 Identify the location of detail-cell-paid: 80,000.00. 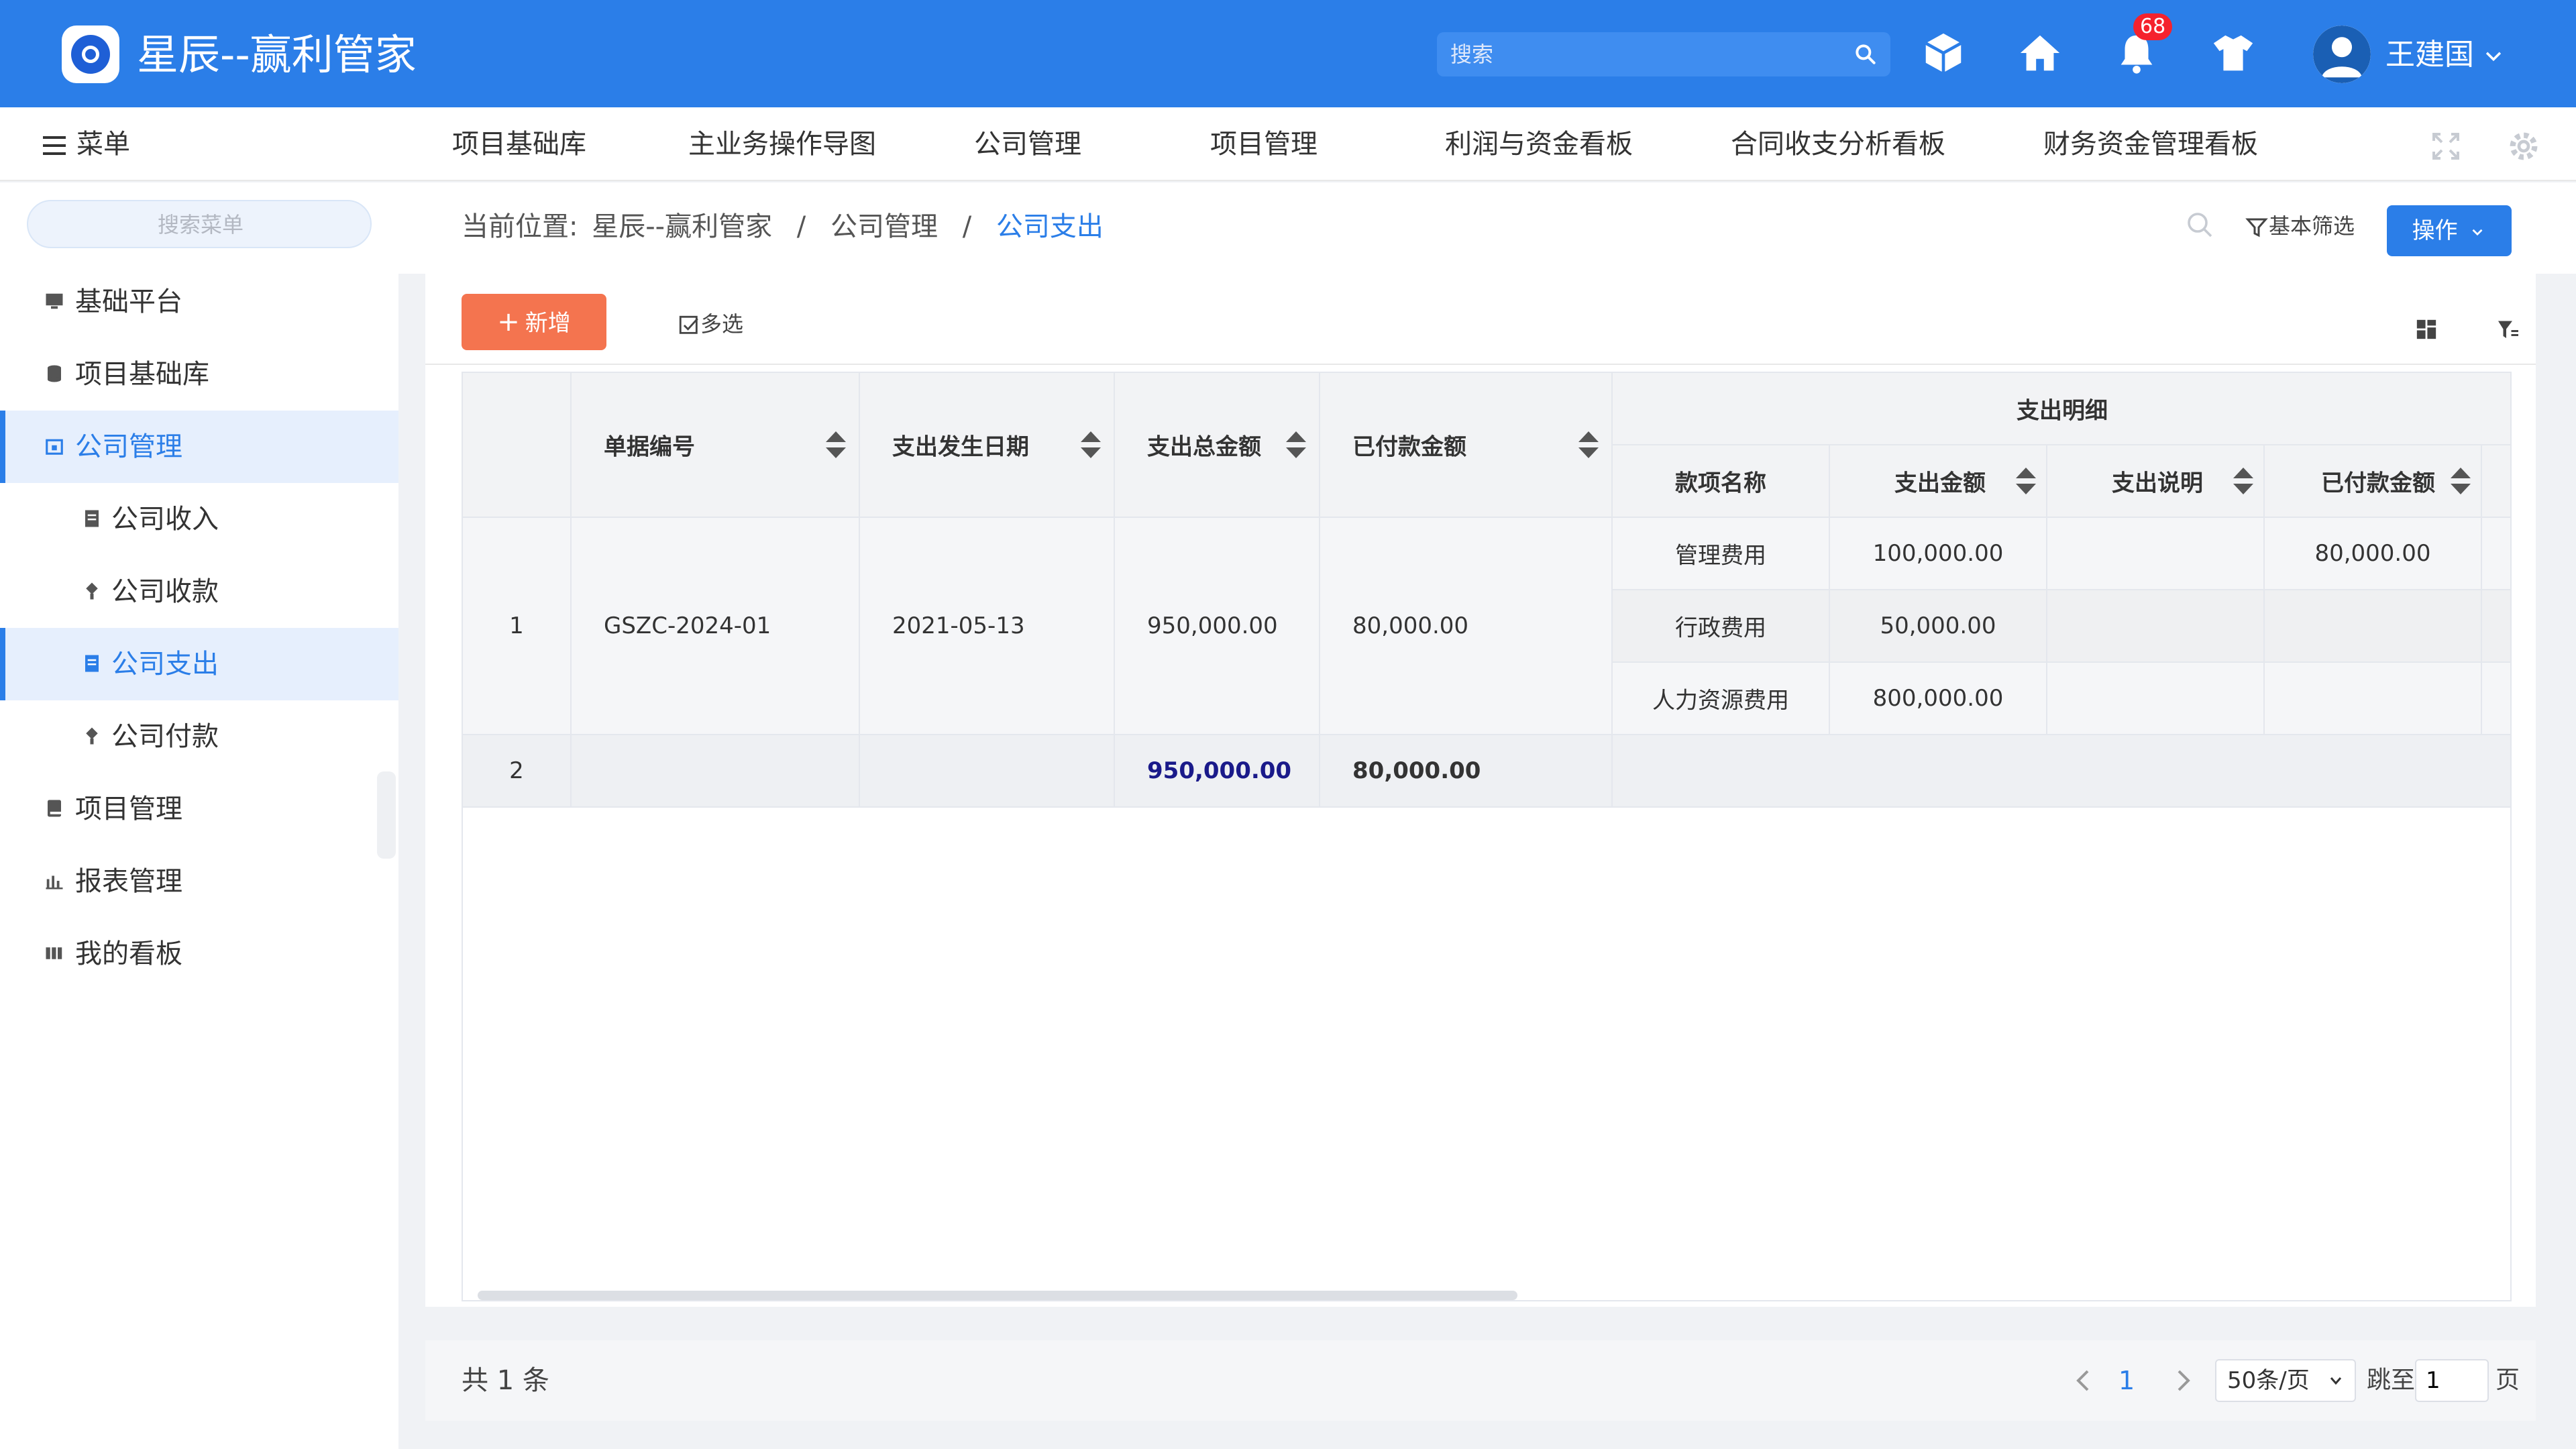
(2373, 554).